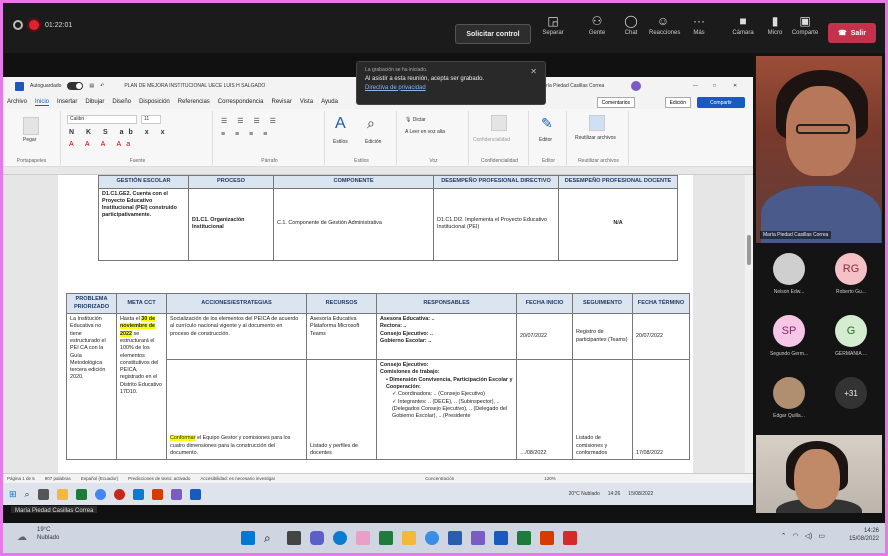 The width and height of the screenshot is (888, 556). What do you see at coordinates (499, 123) in the screenshot?
I see `confidentiality-icon` at bounding box center [499, 123].